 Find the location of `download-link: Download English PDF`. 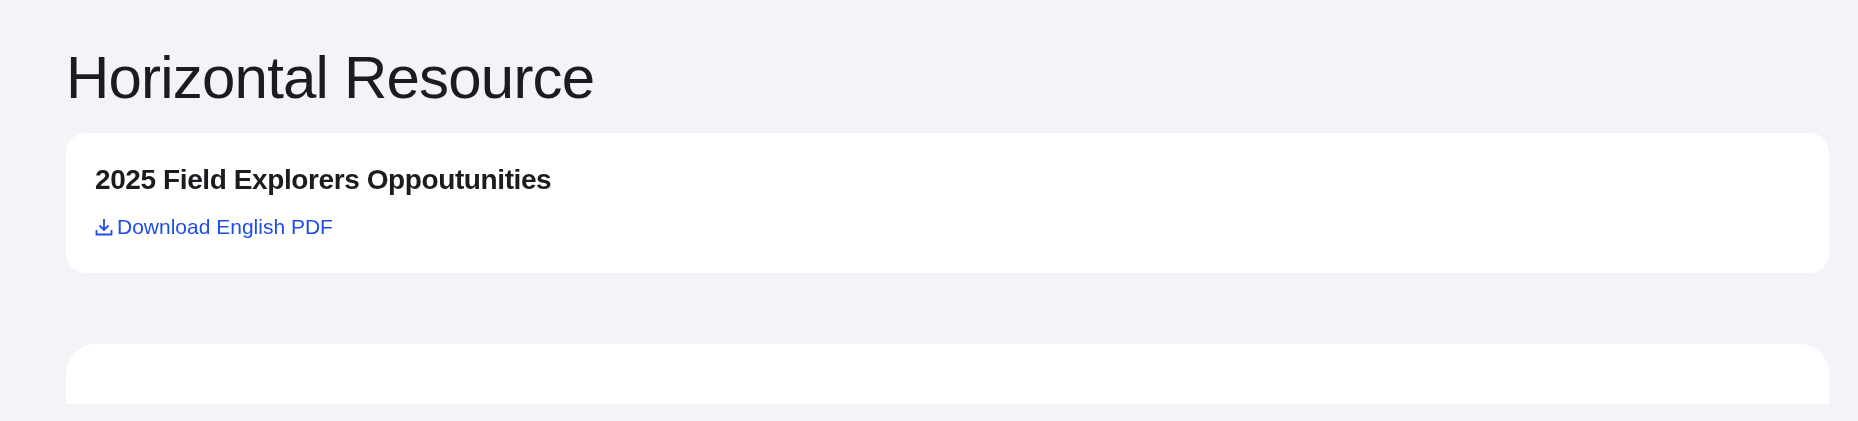

download-link: Download English PDF is located at coordinates (214, 227).